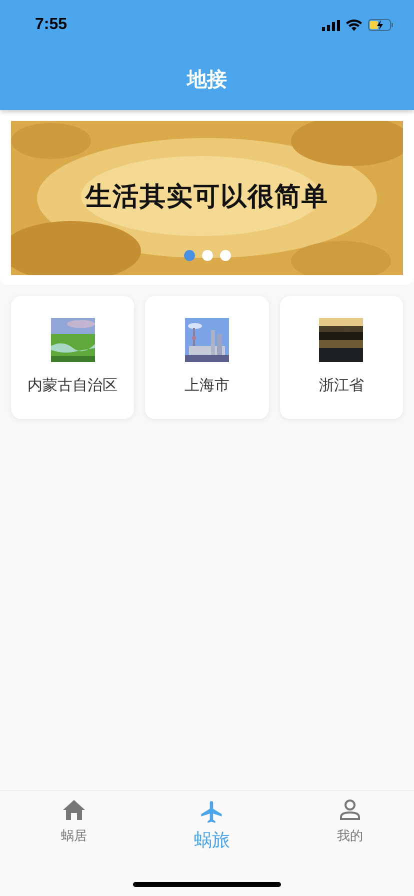 The image size is (414, 896). What do you see at coordinates (74, 810) in the screenshot?
I see `home-icon` at bounding box center [74, 810].